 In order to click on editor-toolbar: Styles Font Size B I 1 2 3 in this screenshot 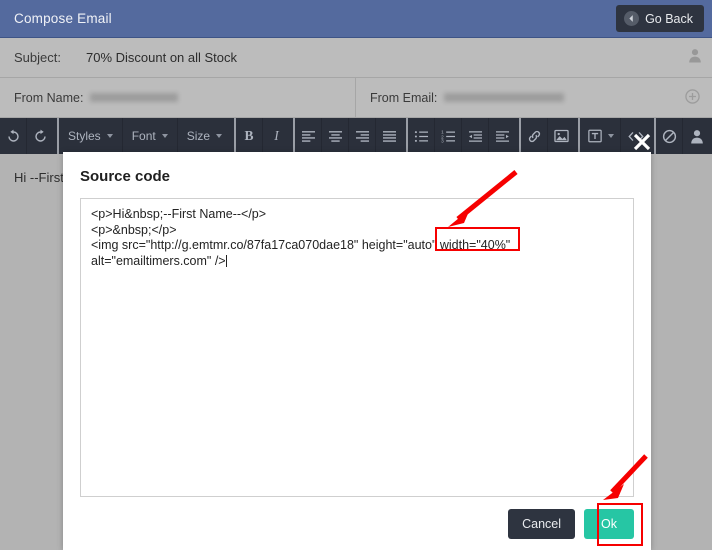, I will do `click(356, 136)`.